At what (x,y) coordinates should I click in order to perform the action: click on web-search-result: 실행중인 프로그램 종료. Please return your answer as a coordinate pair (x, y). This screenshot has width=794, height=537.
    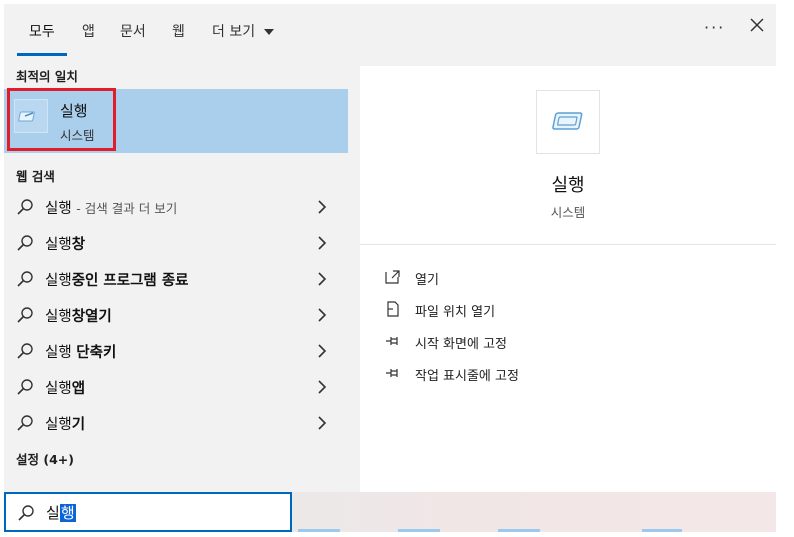
    Looking at the image, I should click on (176, 279).